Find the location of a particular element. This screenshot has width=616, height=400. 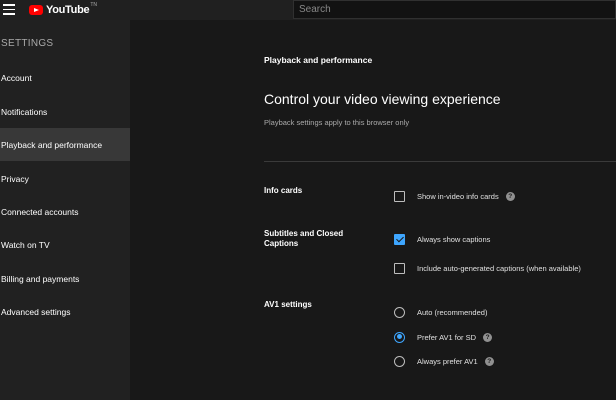

av1-always-prefer-radio is located at coordinates (399, 361).